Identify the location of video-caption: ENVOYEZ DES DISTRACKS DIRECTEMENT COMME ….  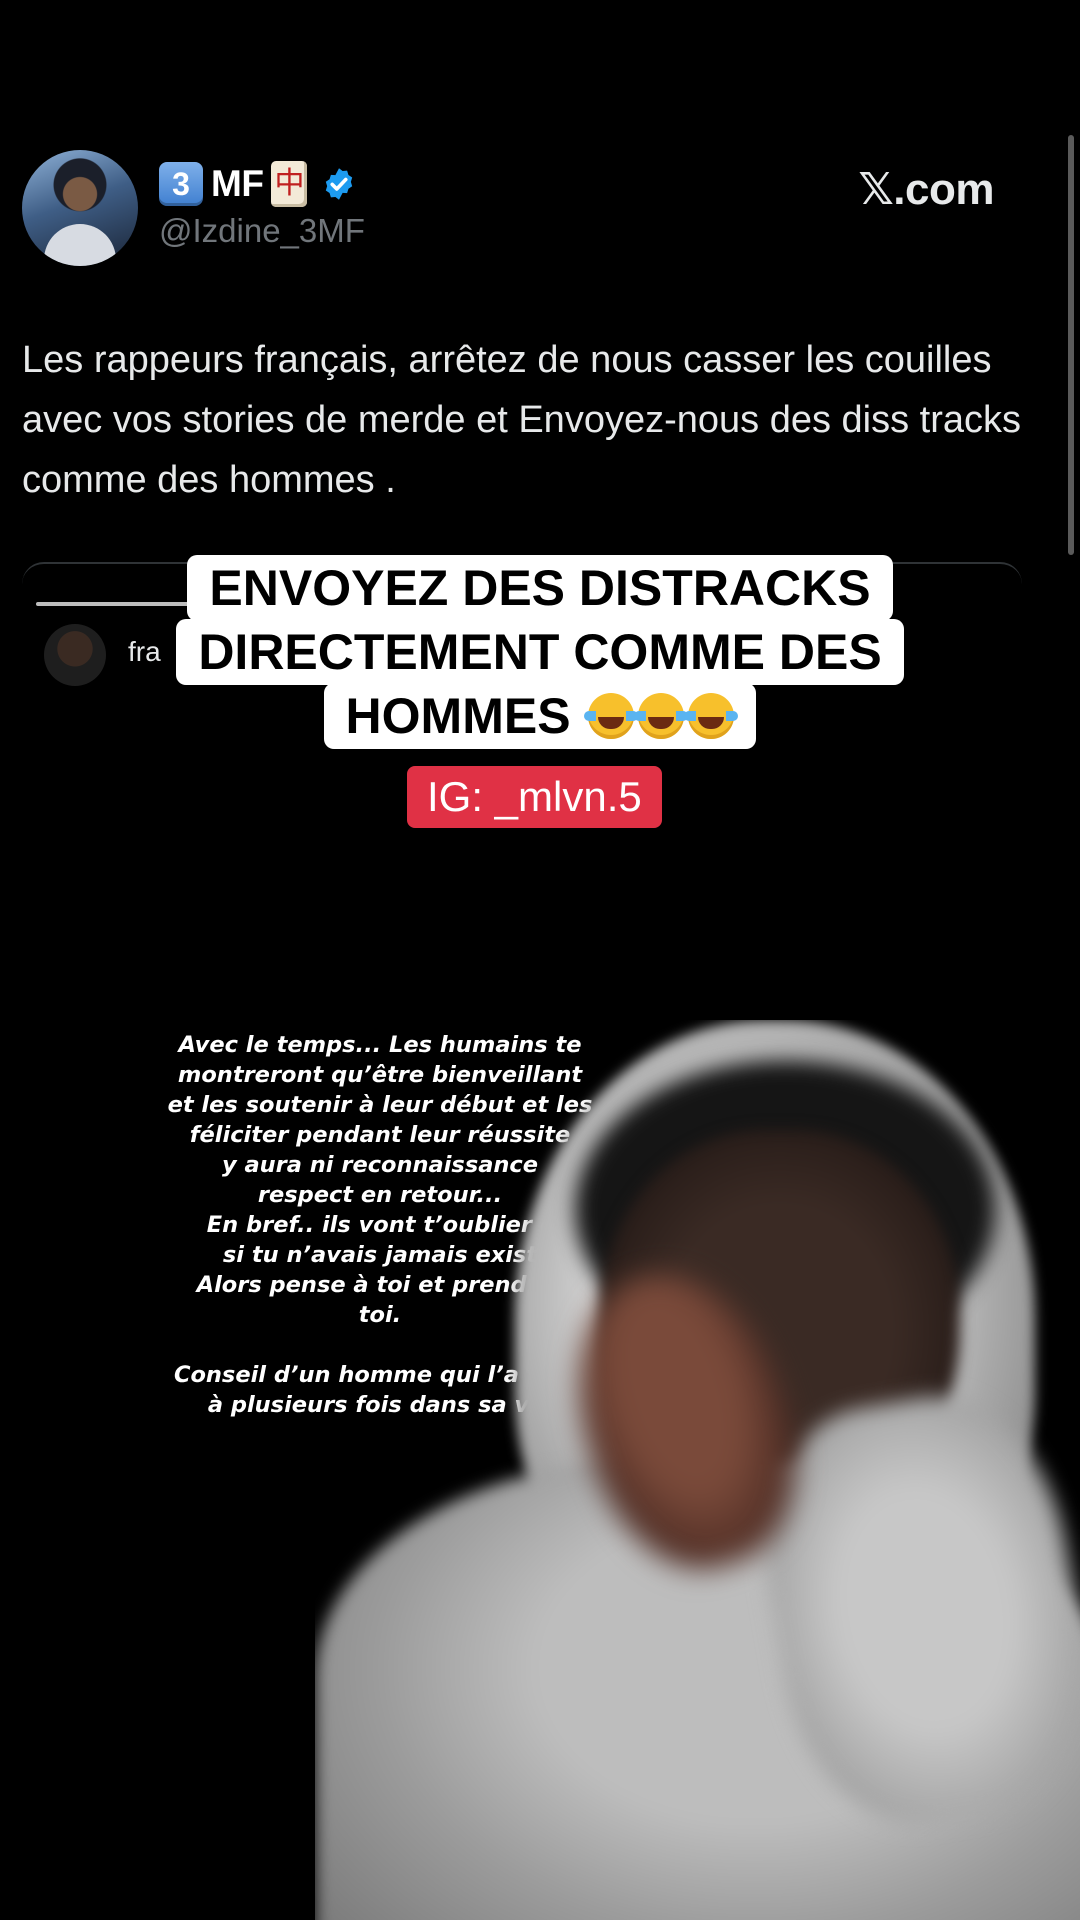
(540, 652).